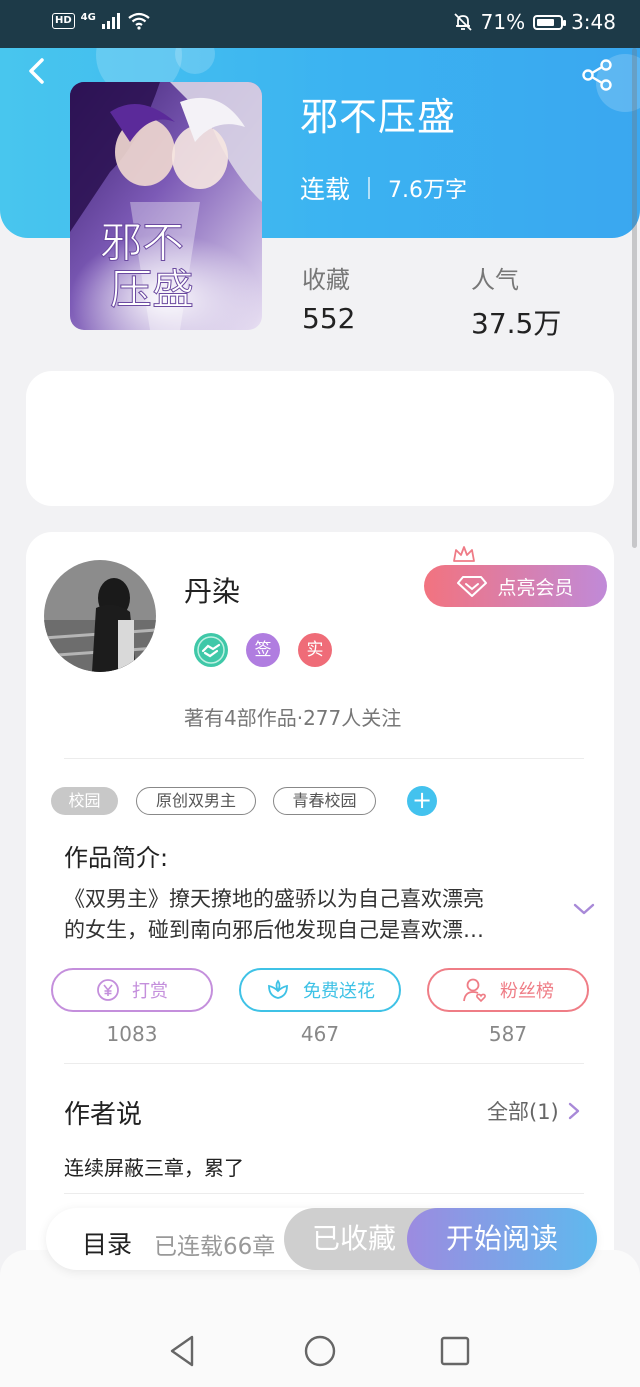 The height and width of the screenshot is (1387, 640). I want to click on crown-icon, so click(464, 554).